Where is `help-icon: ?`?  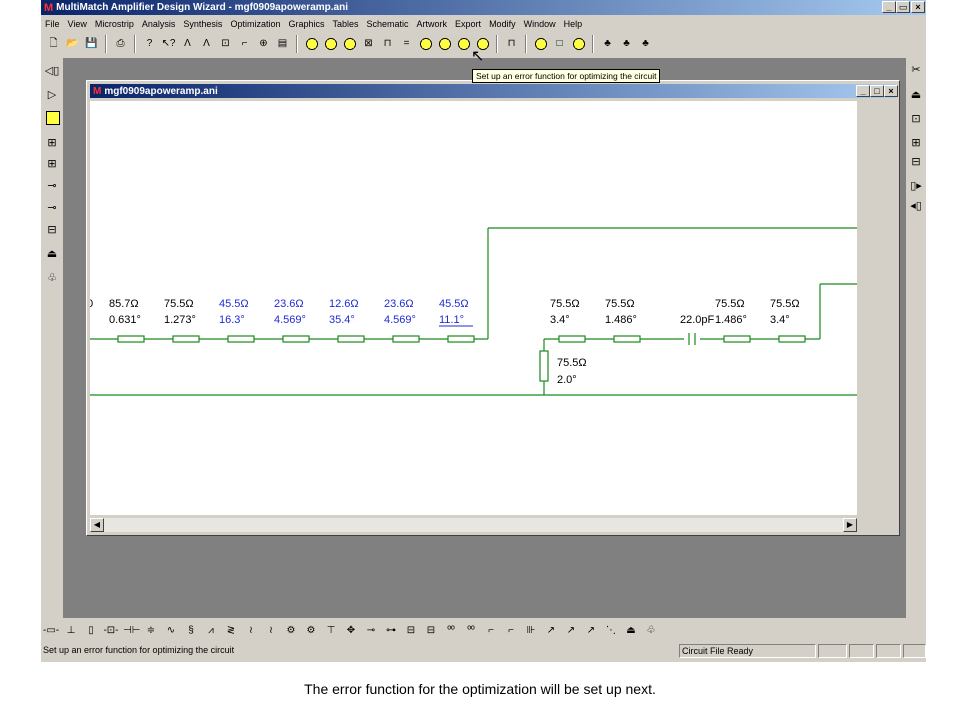
help-icon: ? is located at coordinates (150, 44).